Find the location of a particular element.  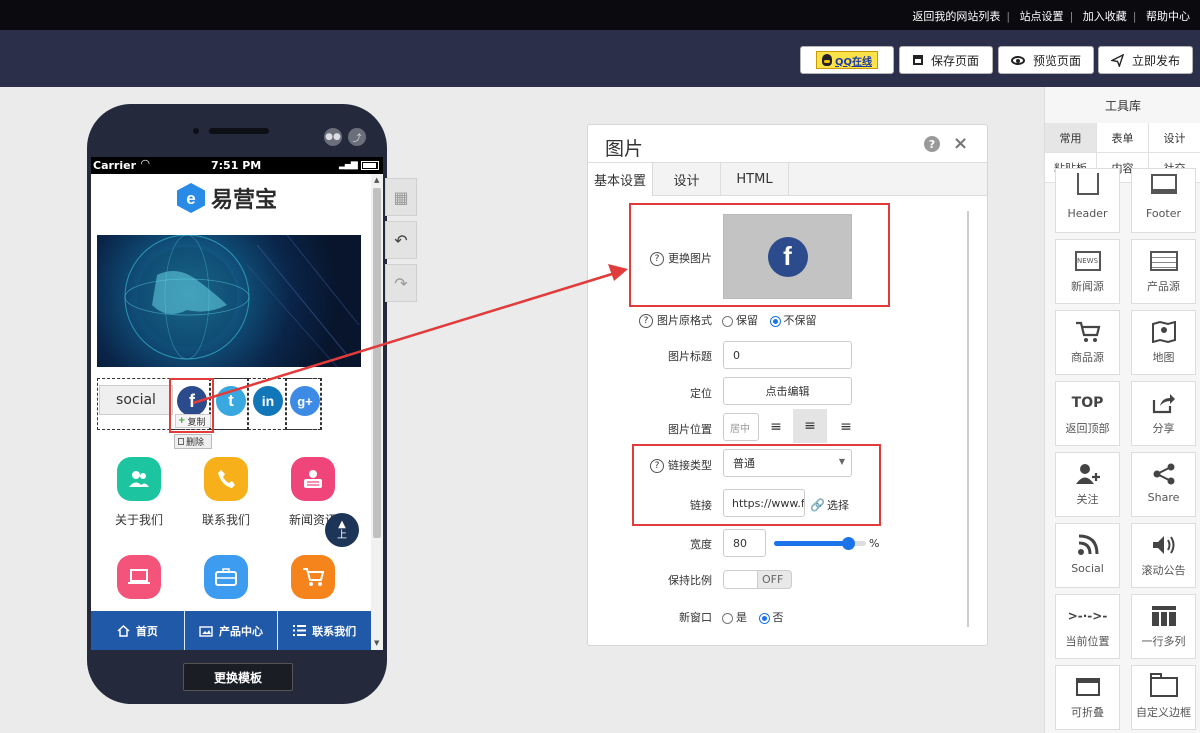

gallery-icon is located at coordinates (206, 631).